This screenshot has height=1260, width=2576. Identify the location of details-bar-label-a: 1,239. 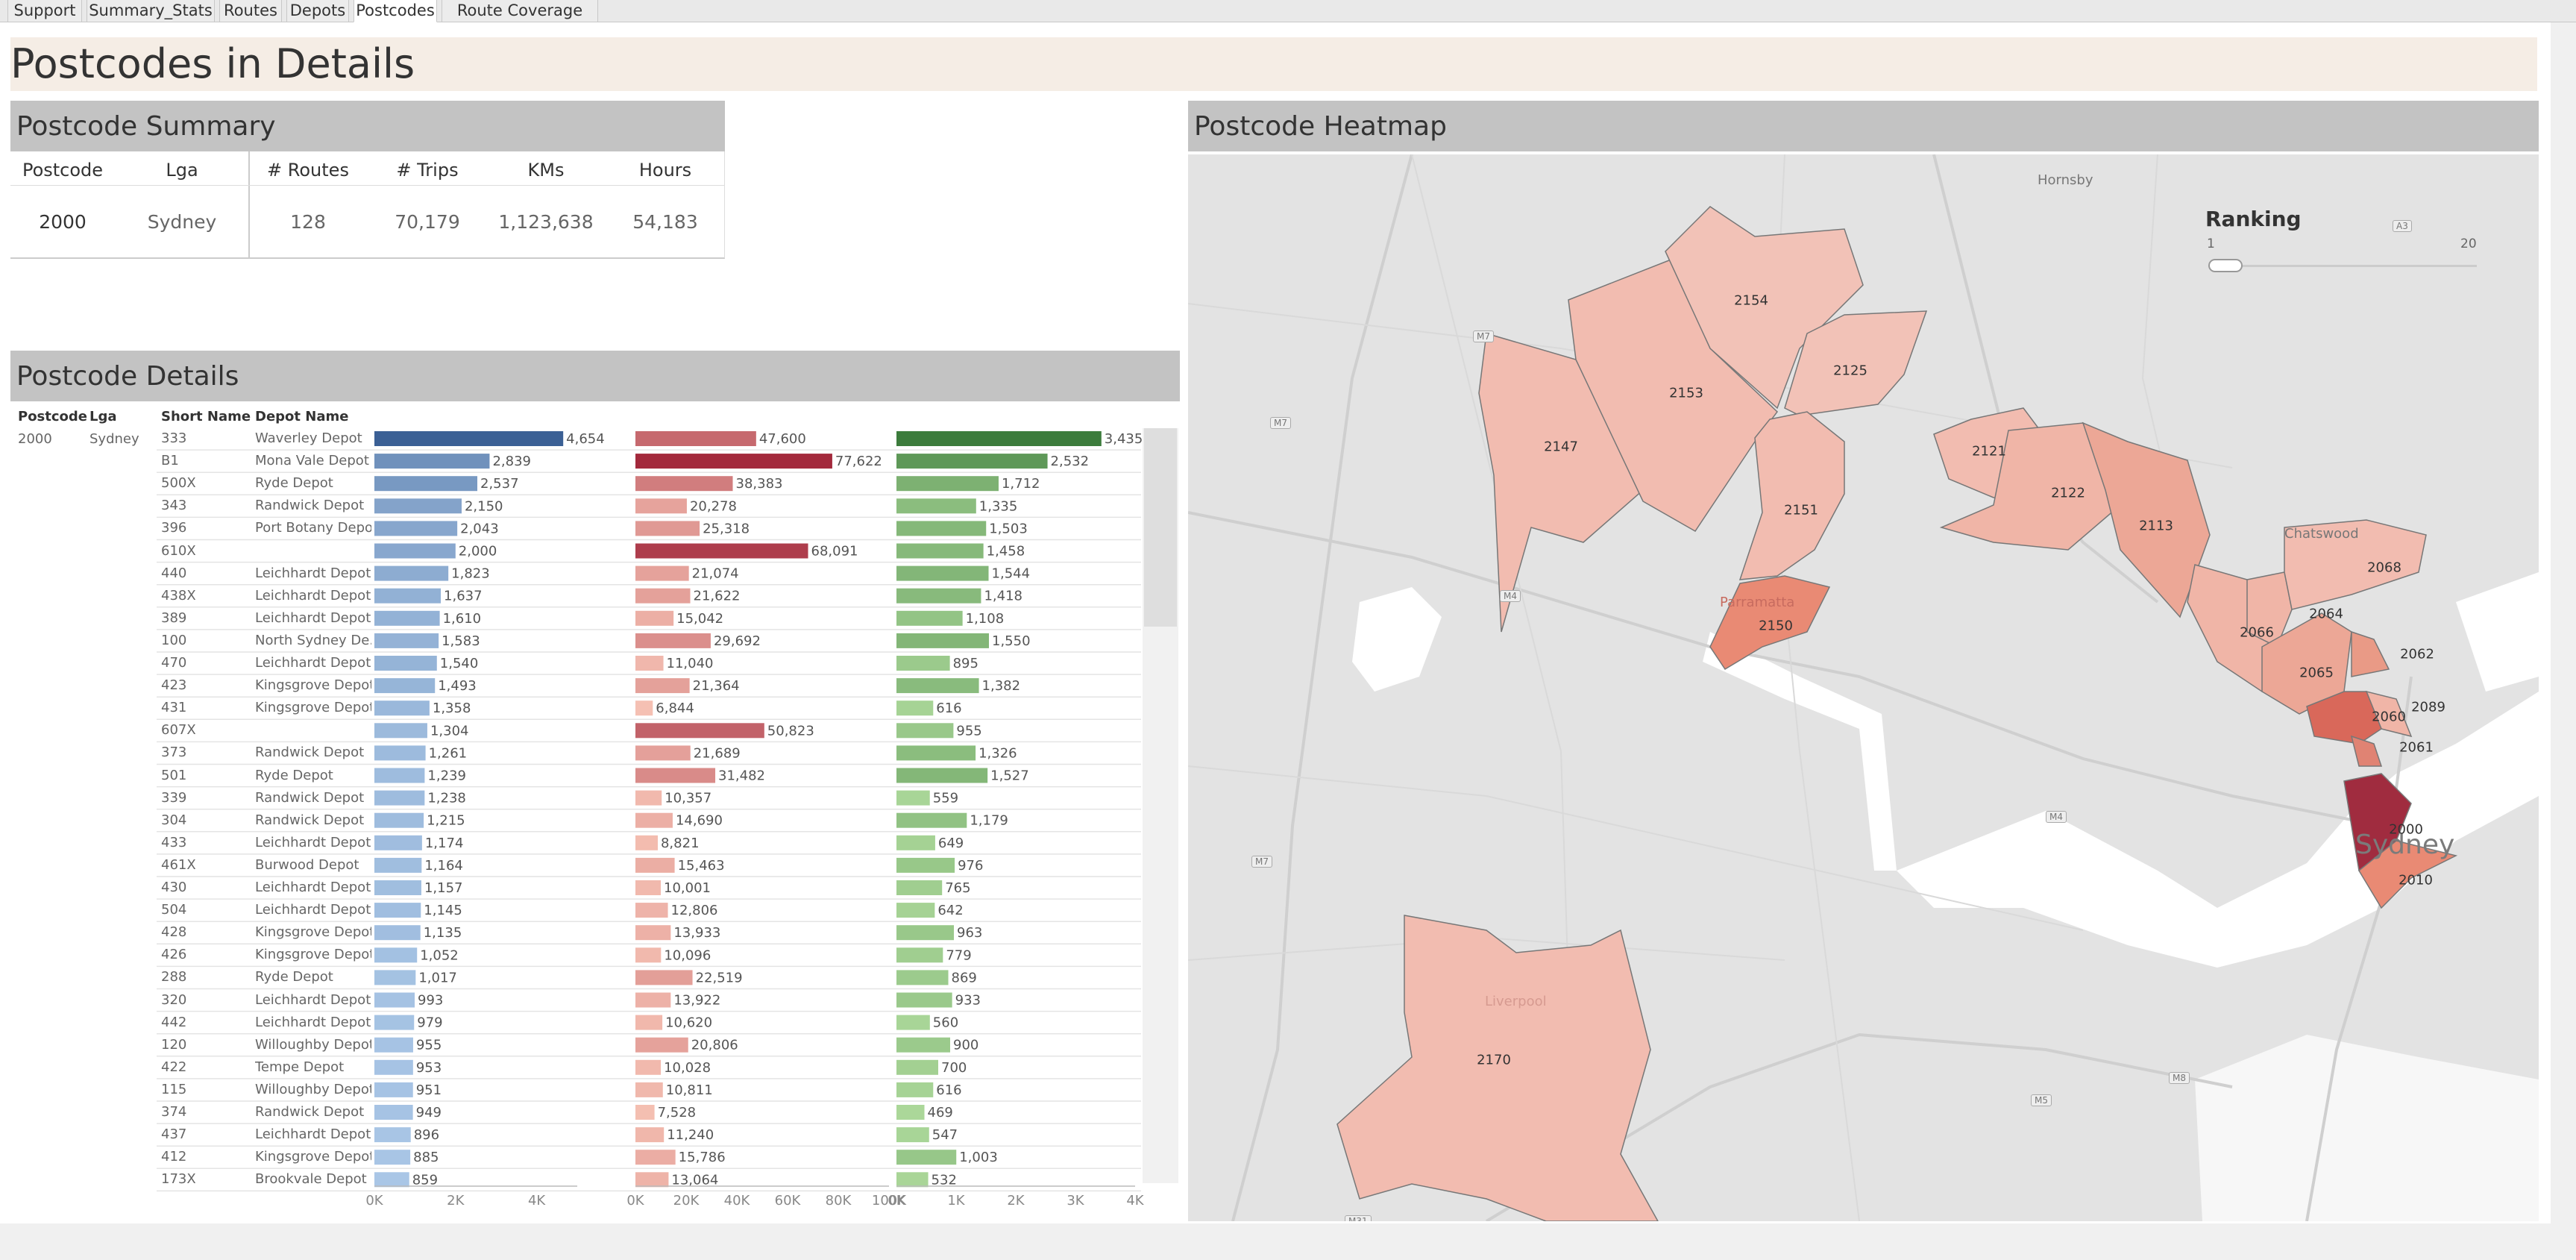
(447, 776).